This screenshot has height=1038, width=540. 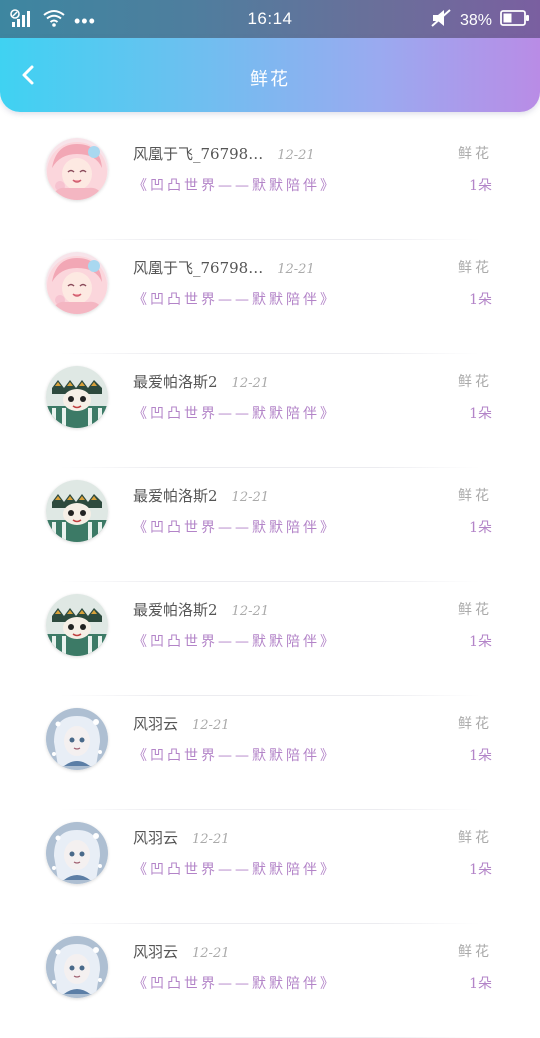 What do you see at coordinates (270, 19) in the screenshot?
I see `status-bar: ••• 16:14 38%` at bounding box center [270, 19].